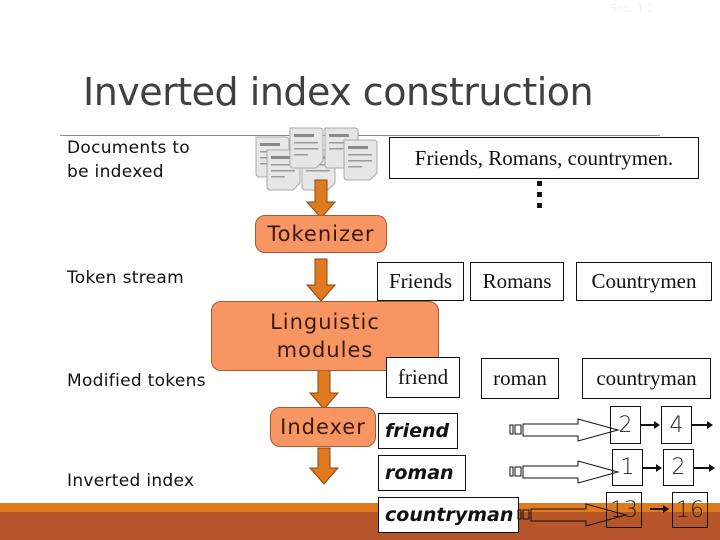 This screenshot has width=720, height=540. Describe the element at coordinates (125, 278) in the screenshot. I see `label-token-stream: Token stream` at that location.